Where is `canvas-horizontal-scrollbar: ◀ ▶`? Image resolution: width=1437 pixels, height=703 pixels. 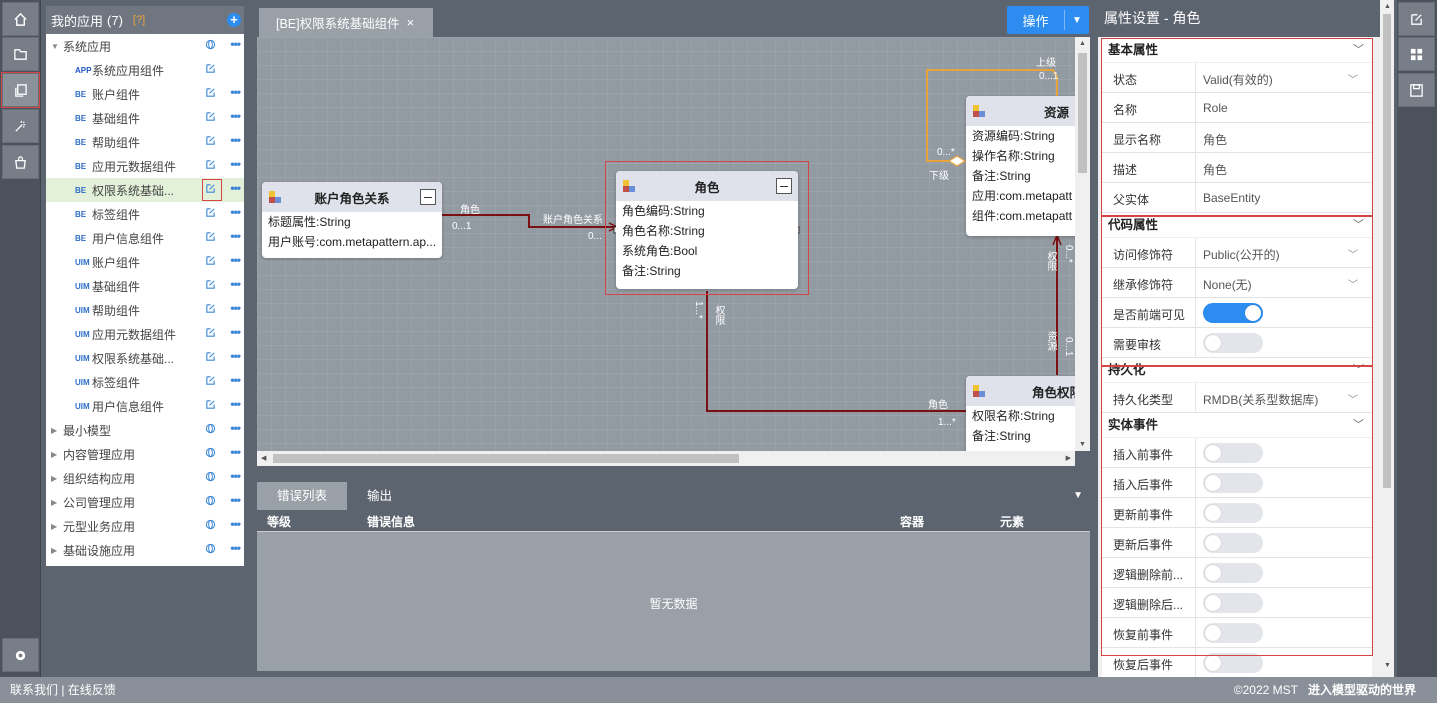
canvas-horizontal-scrollbar: ◀ ▶ is located at coordinates (666, 458).